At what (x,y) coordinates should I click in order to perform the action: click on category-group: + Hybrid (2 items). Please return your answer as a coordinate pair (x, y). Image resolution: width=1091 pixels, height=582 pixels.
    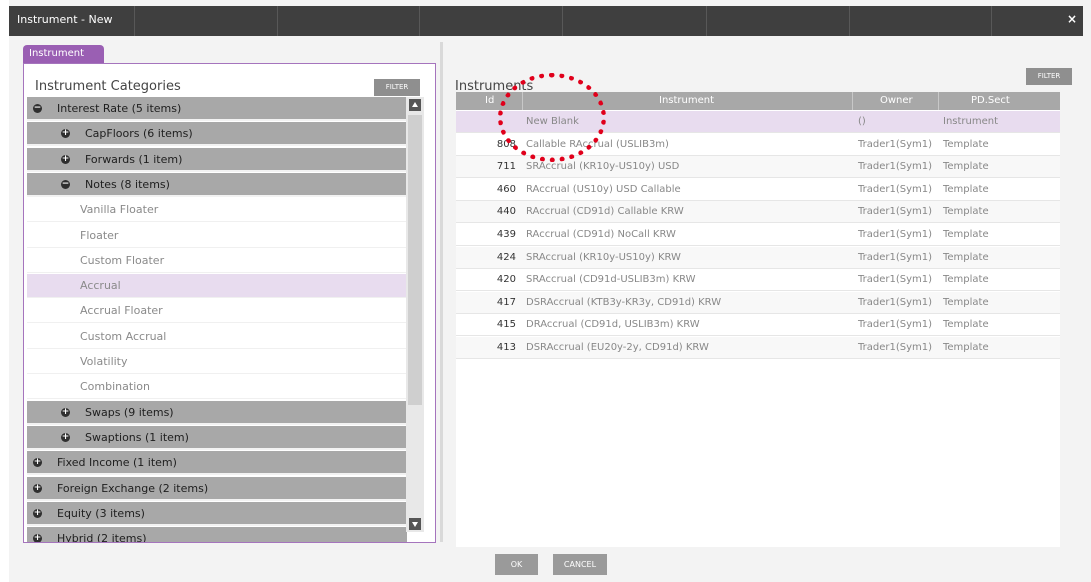
    Looking at the image, I should click on (217, 535).